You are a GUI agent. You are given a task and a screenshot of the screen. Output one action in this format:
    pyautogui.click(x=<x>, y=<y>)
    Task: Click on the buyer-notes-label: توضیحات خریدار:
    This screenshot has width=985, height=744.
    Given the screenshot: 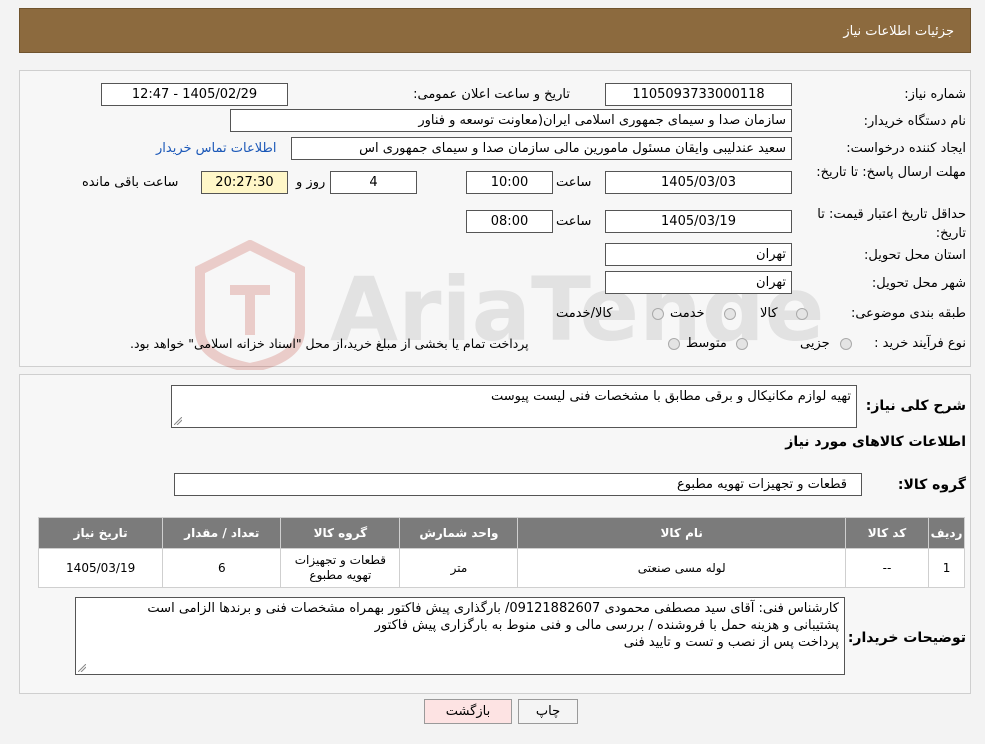 What is the action you would take?
    pyautogui.click(x=906, y=638)
    